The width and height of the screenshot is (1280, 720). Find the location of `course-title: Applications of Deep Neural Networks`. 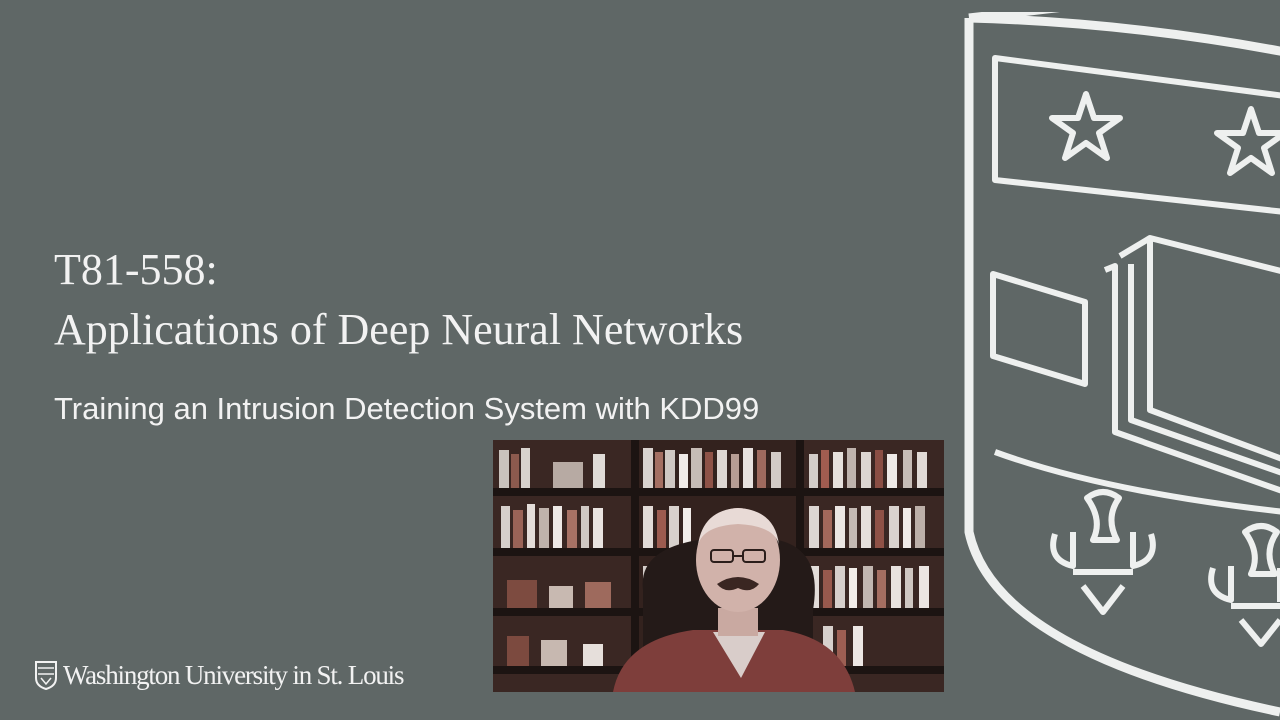

course-title: Applications of Deep Neural Networks is located at coordinates (399, 329).